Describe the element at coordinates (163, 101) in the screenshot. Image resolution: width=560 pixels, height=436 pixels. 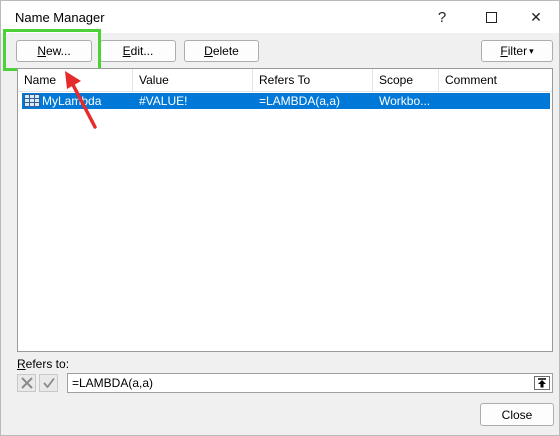
I see `row-value: #VALUE!` at that location.